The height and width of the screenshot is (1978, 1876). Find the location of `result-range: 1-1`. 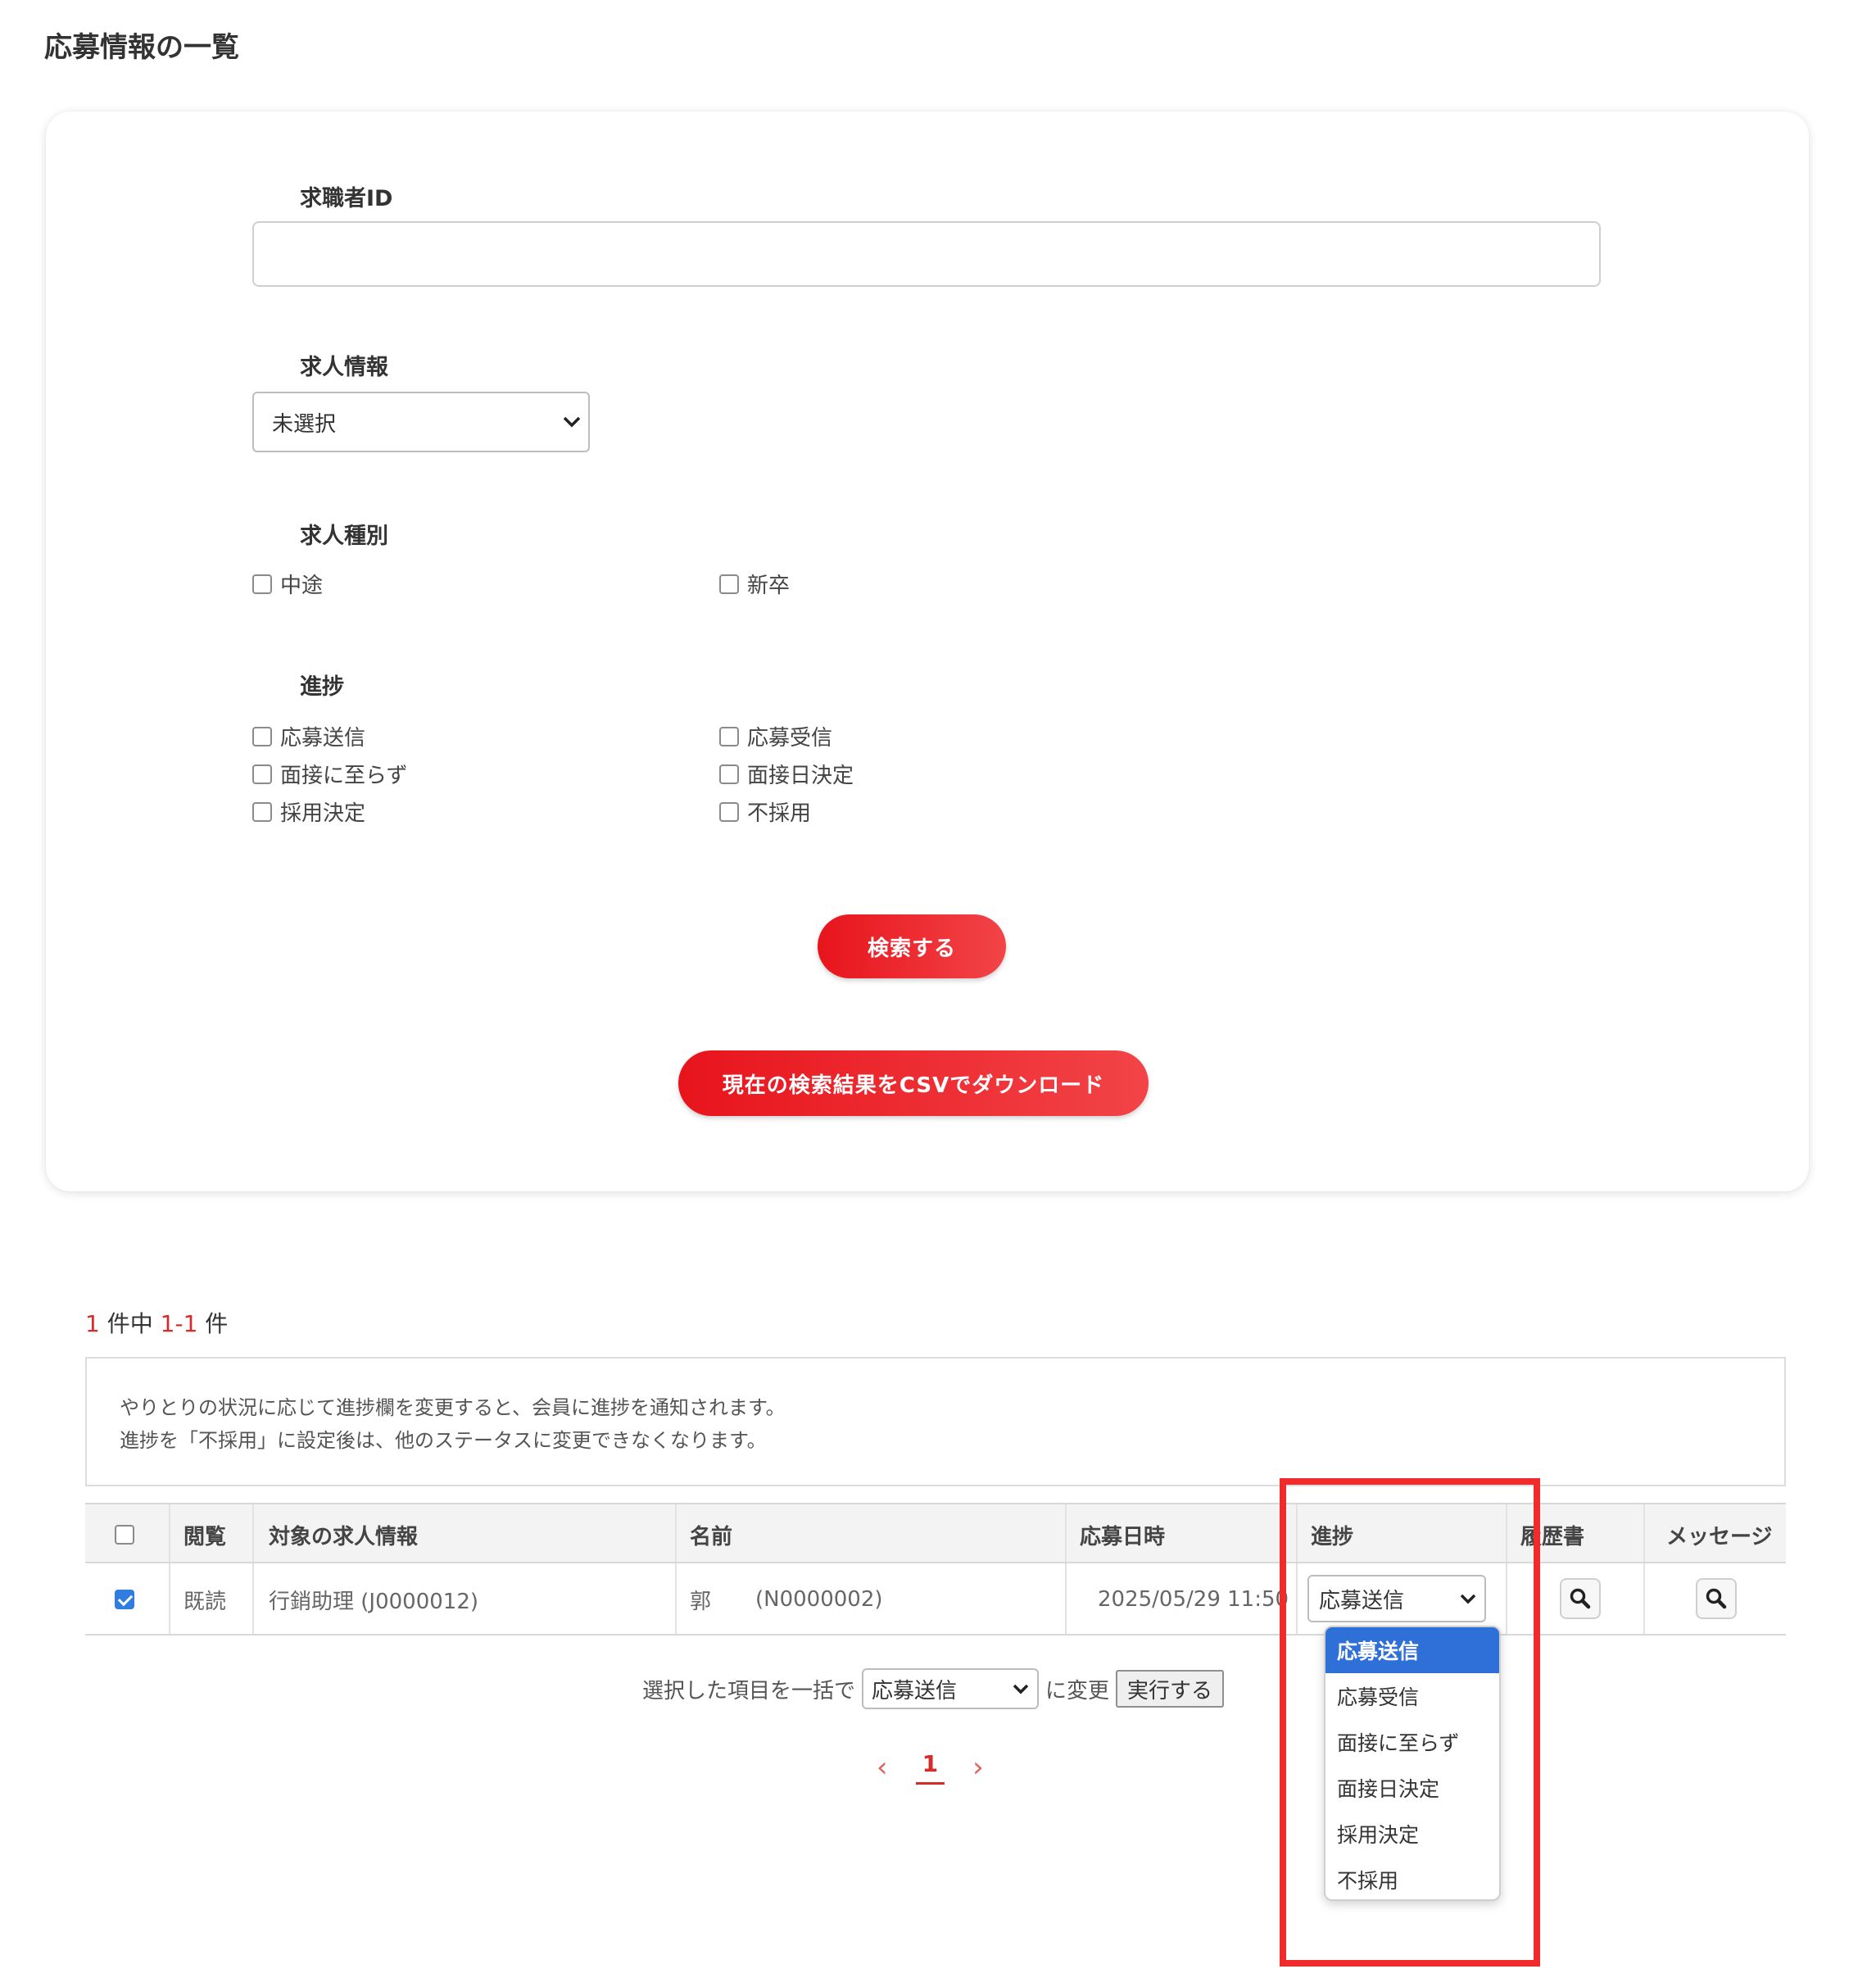

result-range: 1-1 is located at coordinates (179, 1323).